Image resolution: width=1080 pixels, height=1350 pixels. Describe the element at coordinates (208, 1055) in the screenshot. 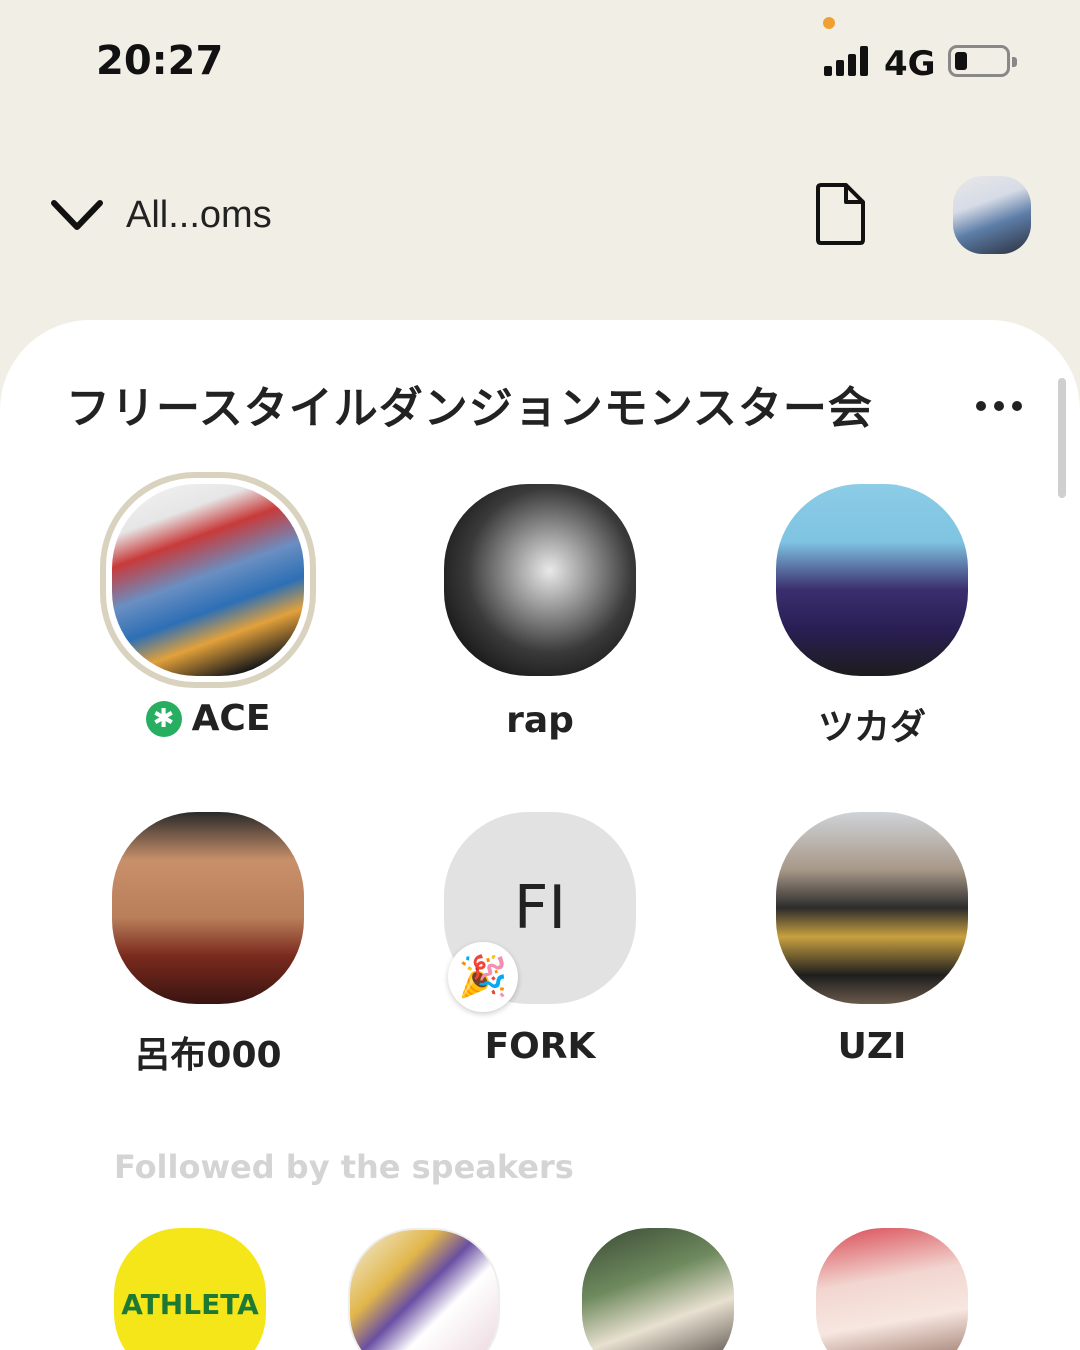

I see `speaker-name: 呂布000` at that location.